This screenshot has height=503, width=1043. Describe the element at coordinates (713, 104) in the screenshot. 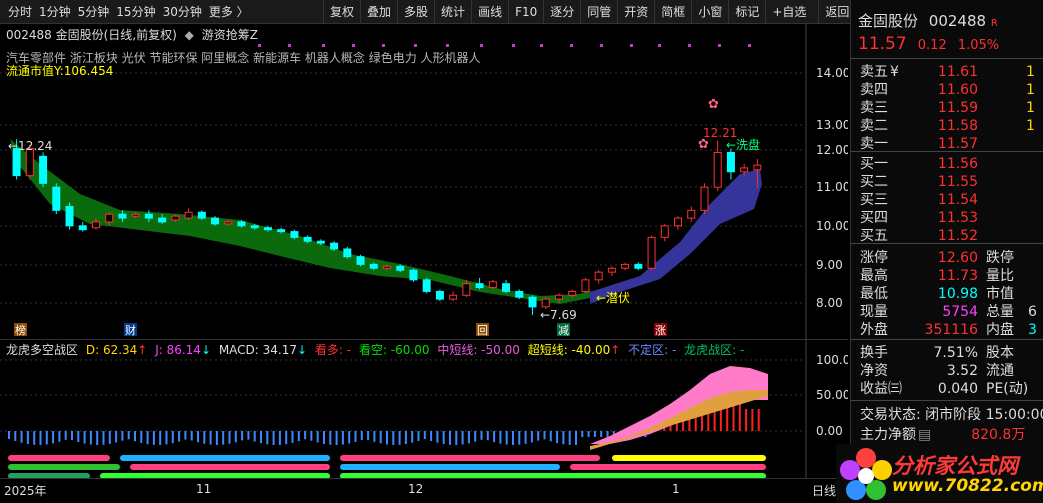

I see `butterfly-icon: ✿` at that location.